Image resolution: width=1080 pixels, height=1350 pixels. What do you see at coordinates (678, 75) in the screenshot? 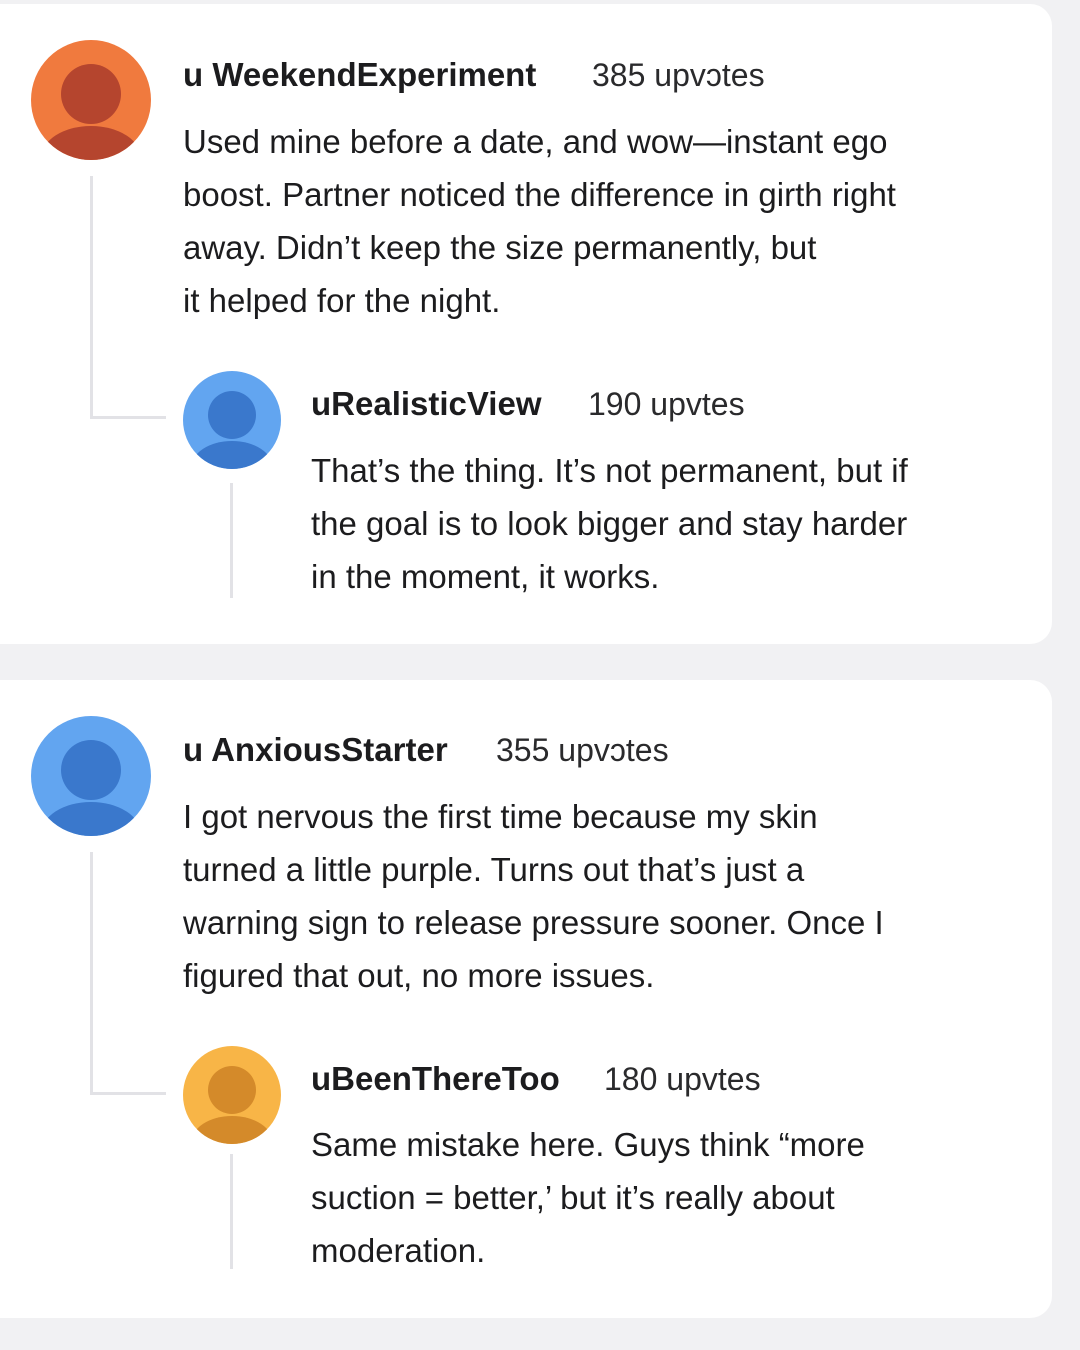
I see `upvote-count: 385 upvɔtes` at bounding box center [678, 75].